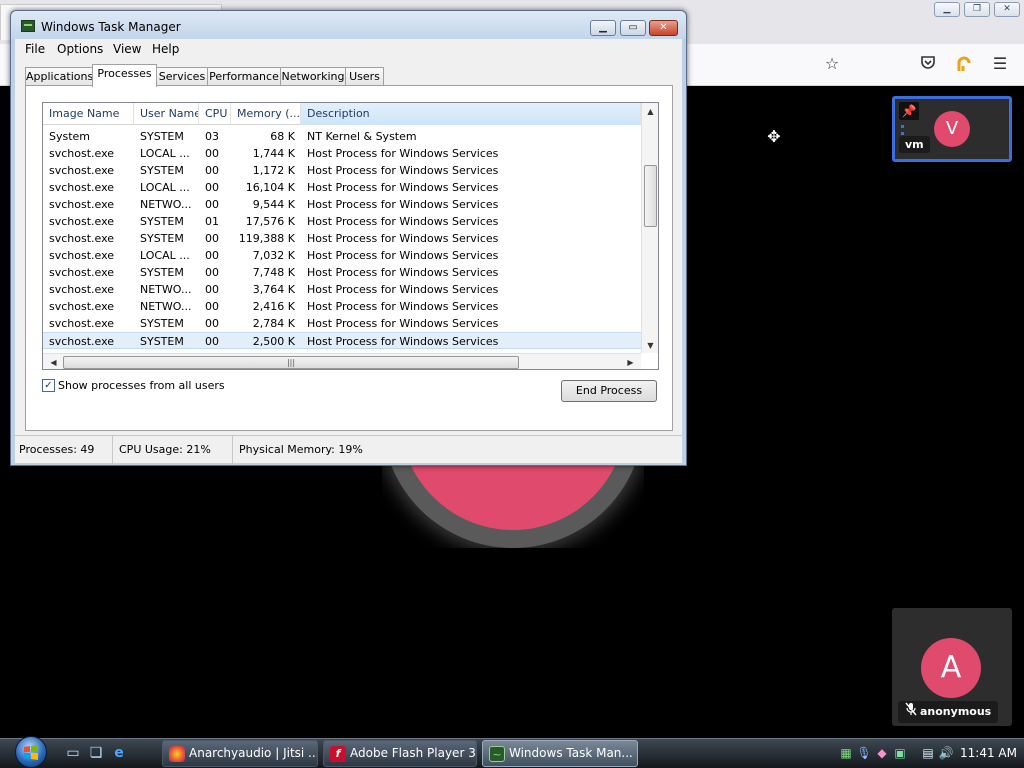 Image resolution: width=1024 pixels, height=768 pixels. Describe the element at coordinates (111, 27) in the screenshot. I see `window-title: Windows Task Manager` at that location.